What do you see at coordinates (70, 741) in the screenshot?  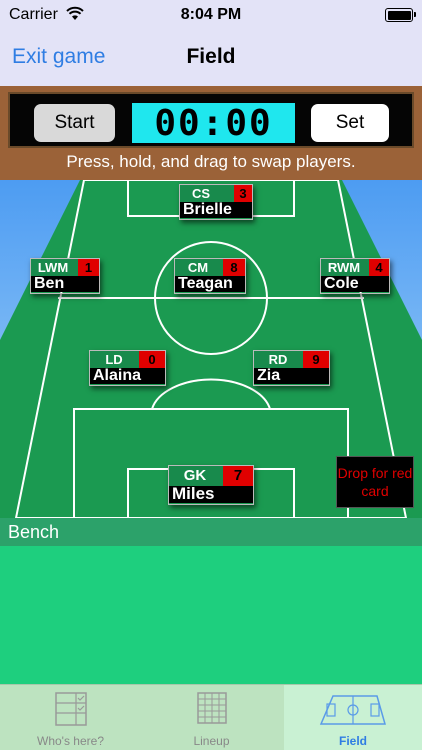 I see `tab-label: Who's here?` at bounding box center [70, 741].